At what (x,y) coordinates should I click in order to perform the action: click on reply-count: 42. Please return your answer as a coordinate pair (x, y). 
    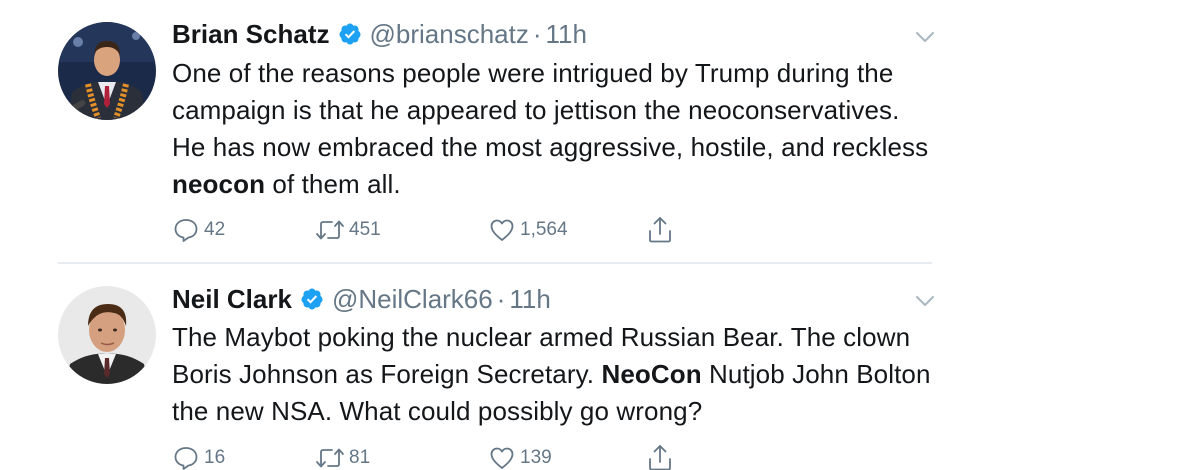
    Looking at the image, I should click on (215, 229).